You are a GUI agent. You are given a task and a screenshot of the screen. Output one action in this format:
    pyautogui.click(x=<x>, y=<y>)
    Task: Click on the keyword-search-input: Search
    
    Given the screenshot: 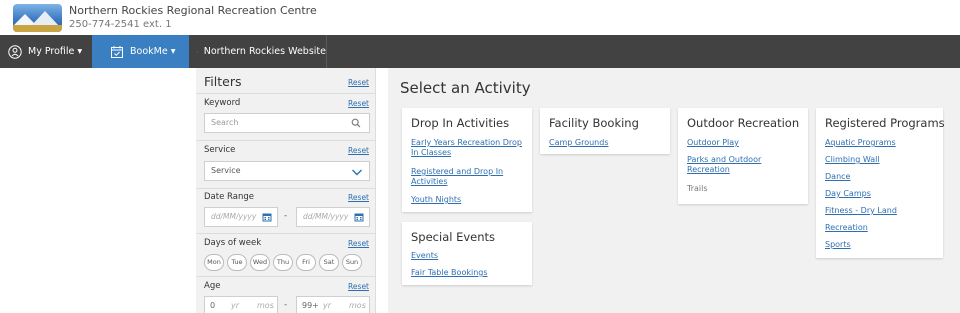 What is the action you would take?
    pyautogui.click(x=287, y=123)
    